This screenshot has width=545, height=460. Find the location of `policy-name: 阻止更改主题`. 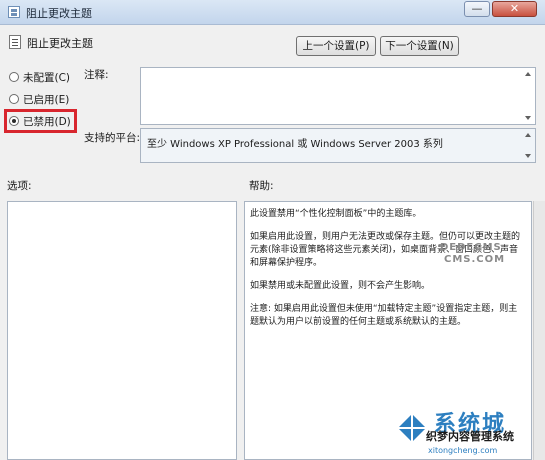

policy-name: 阻止更改主题 is located at coordinates (60, 43).